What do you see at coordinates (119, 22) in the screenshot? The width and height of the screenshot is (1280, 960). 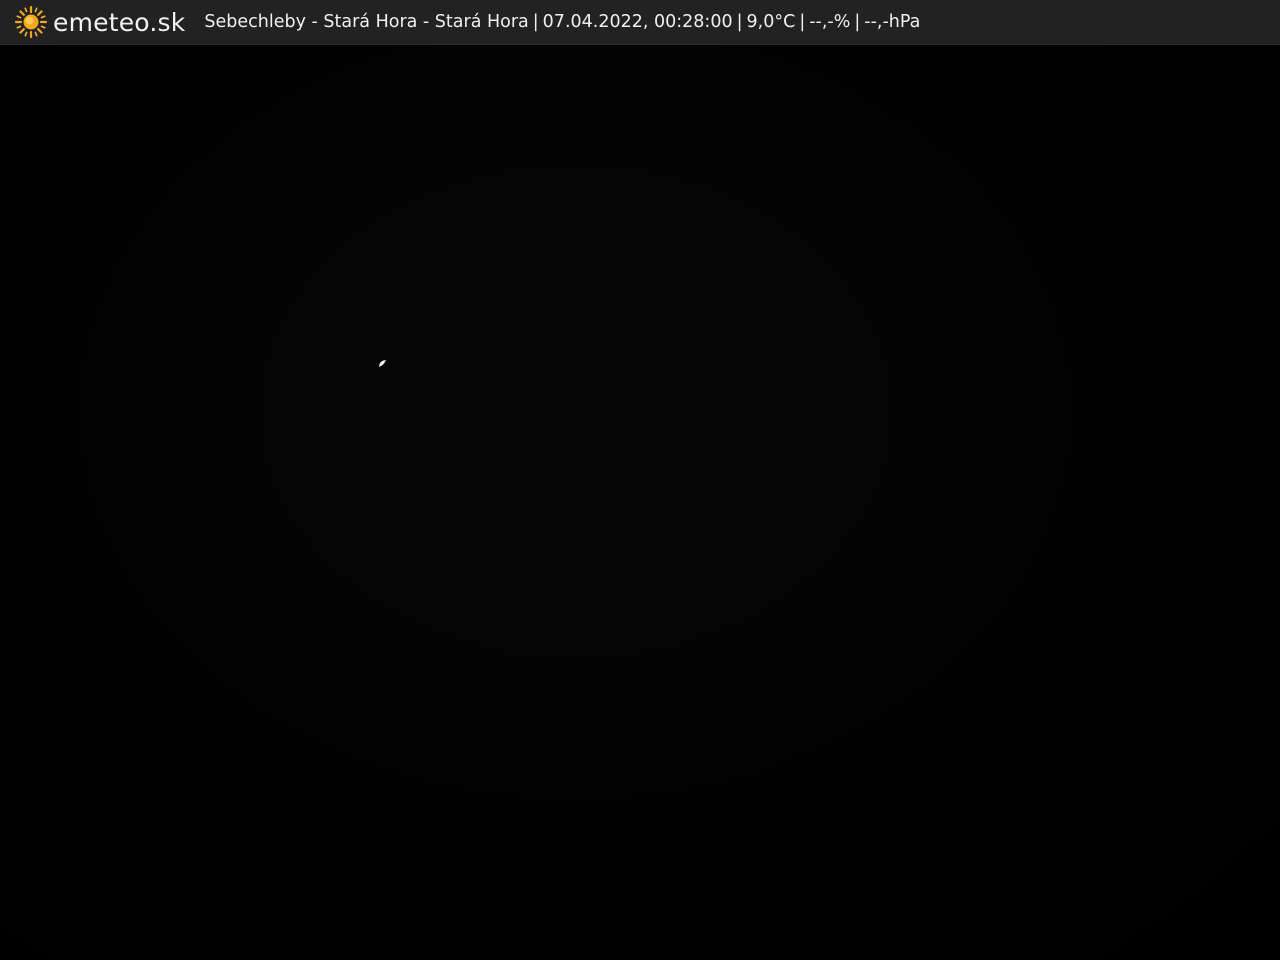 I see `site-name: emeteo.sk` at bounding box center [119, 22].